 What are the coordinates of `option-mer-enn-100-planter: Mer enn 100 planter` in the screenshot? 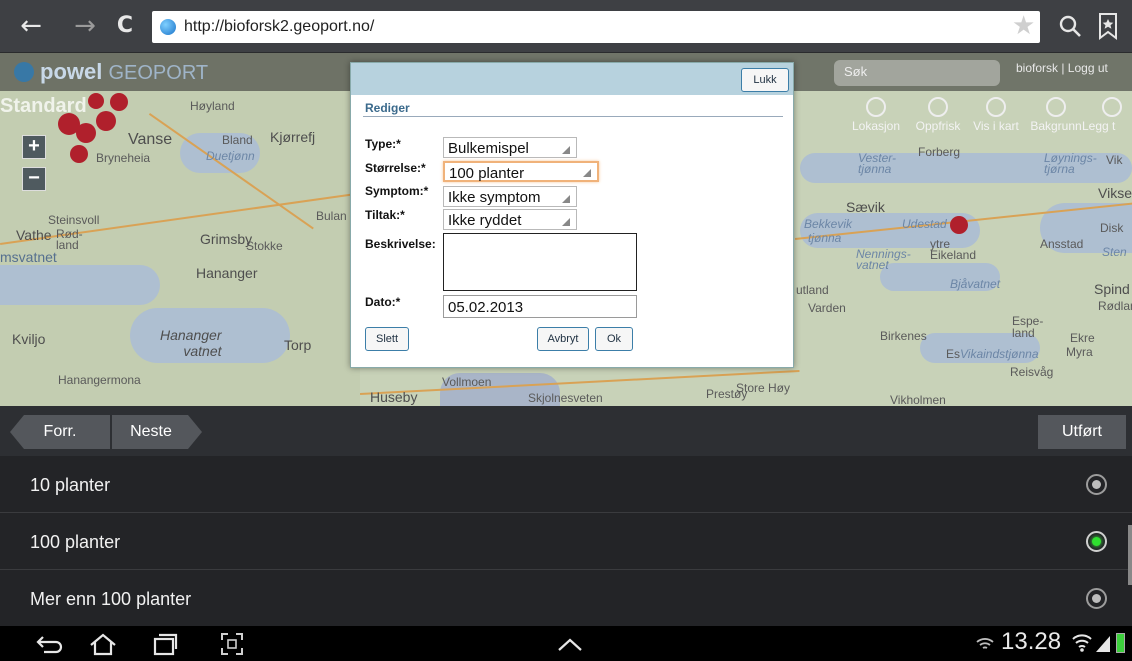 It's located at (566, 598).